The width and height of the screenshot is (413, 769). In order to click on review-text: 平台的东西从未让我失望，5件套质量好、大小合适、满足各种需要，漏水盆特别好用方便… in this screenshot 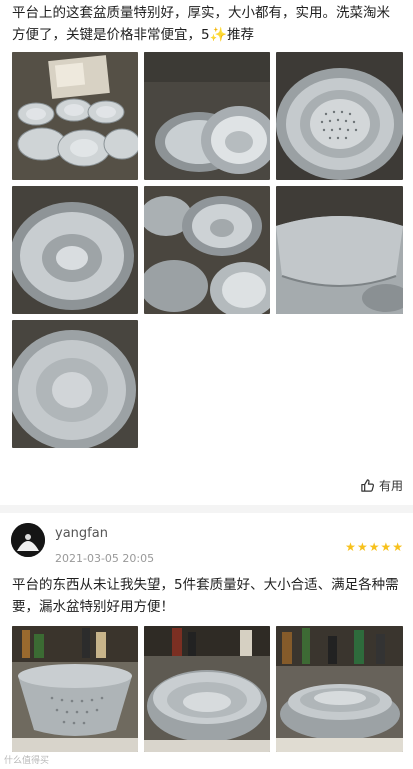, I will do `click(205, 596)`.